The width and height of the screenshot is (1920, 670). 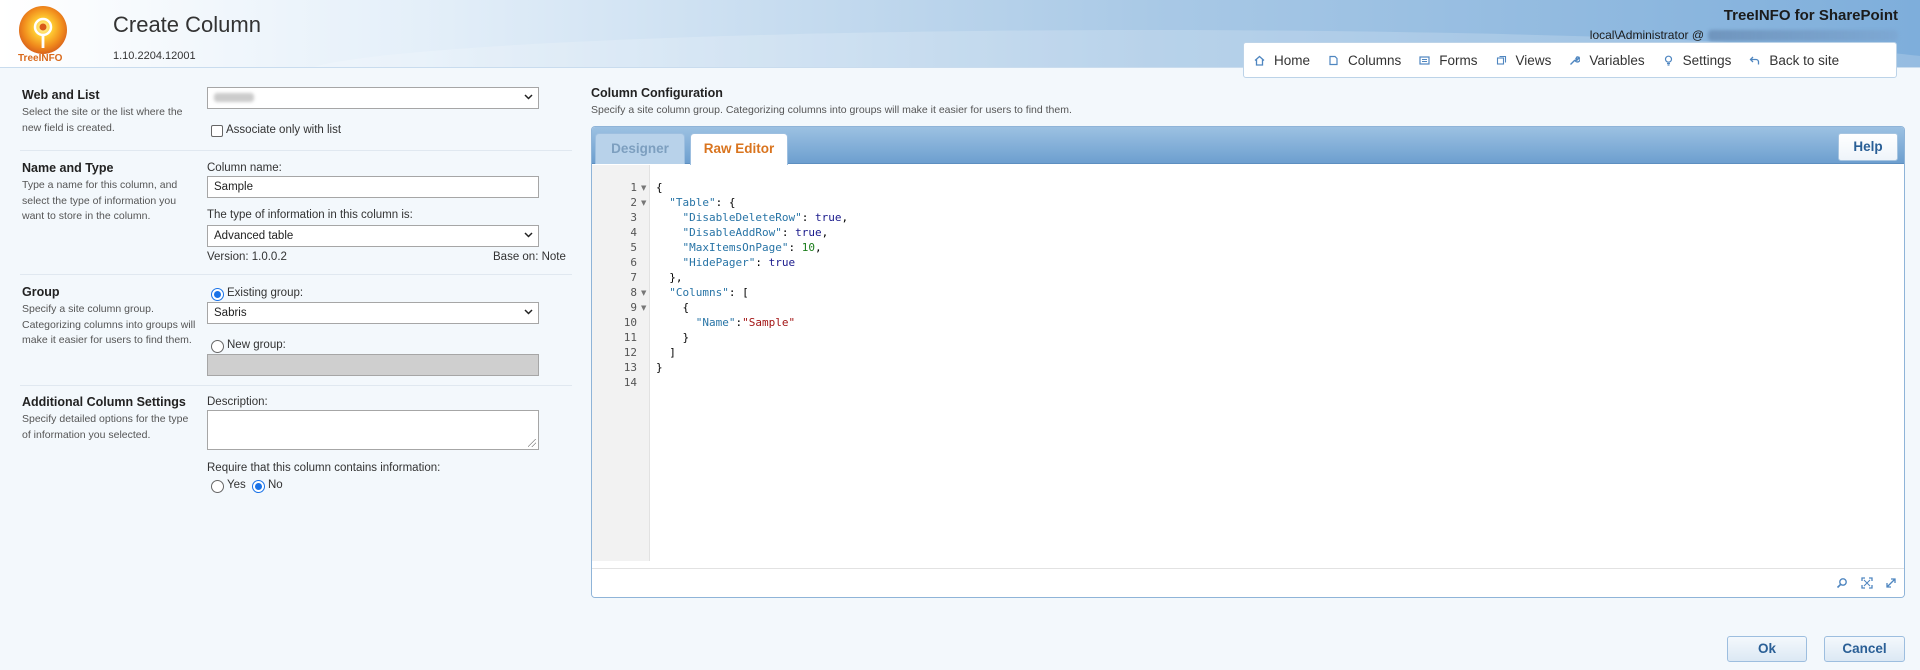 I want to click on blurred-web-value, so click(x=234, y=98).